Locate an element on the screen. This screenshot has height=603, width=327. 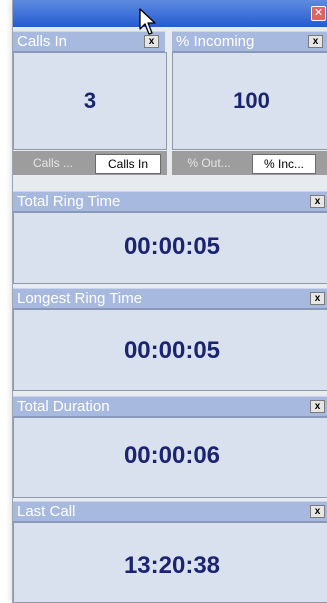
total-ring-time-close-icon: x is located at coordinates (317, 201).